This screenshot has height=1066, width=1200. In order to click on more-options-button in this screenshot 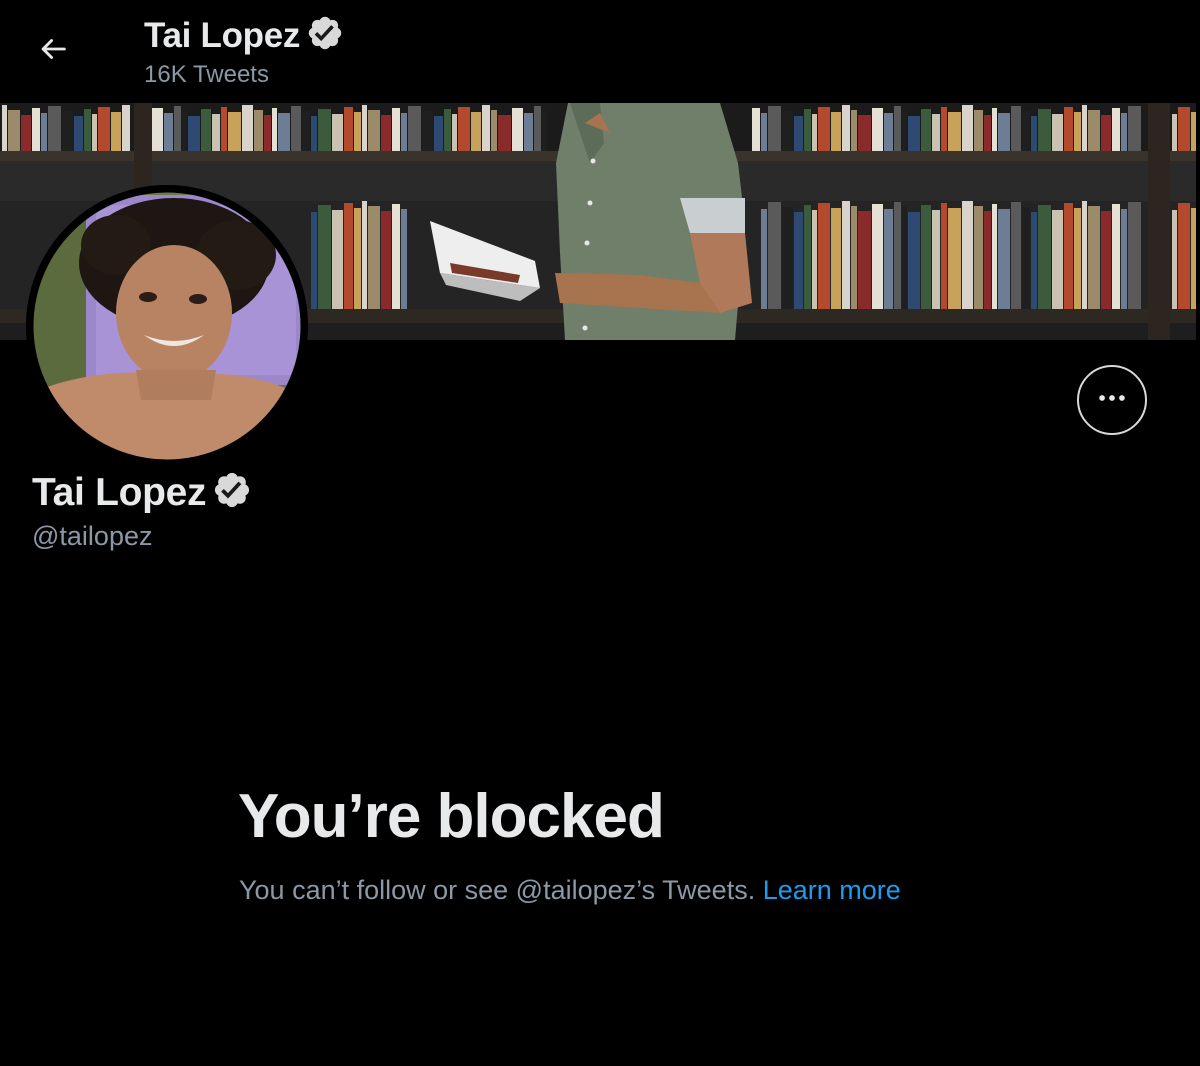, I will do `click(1112, 400)`.